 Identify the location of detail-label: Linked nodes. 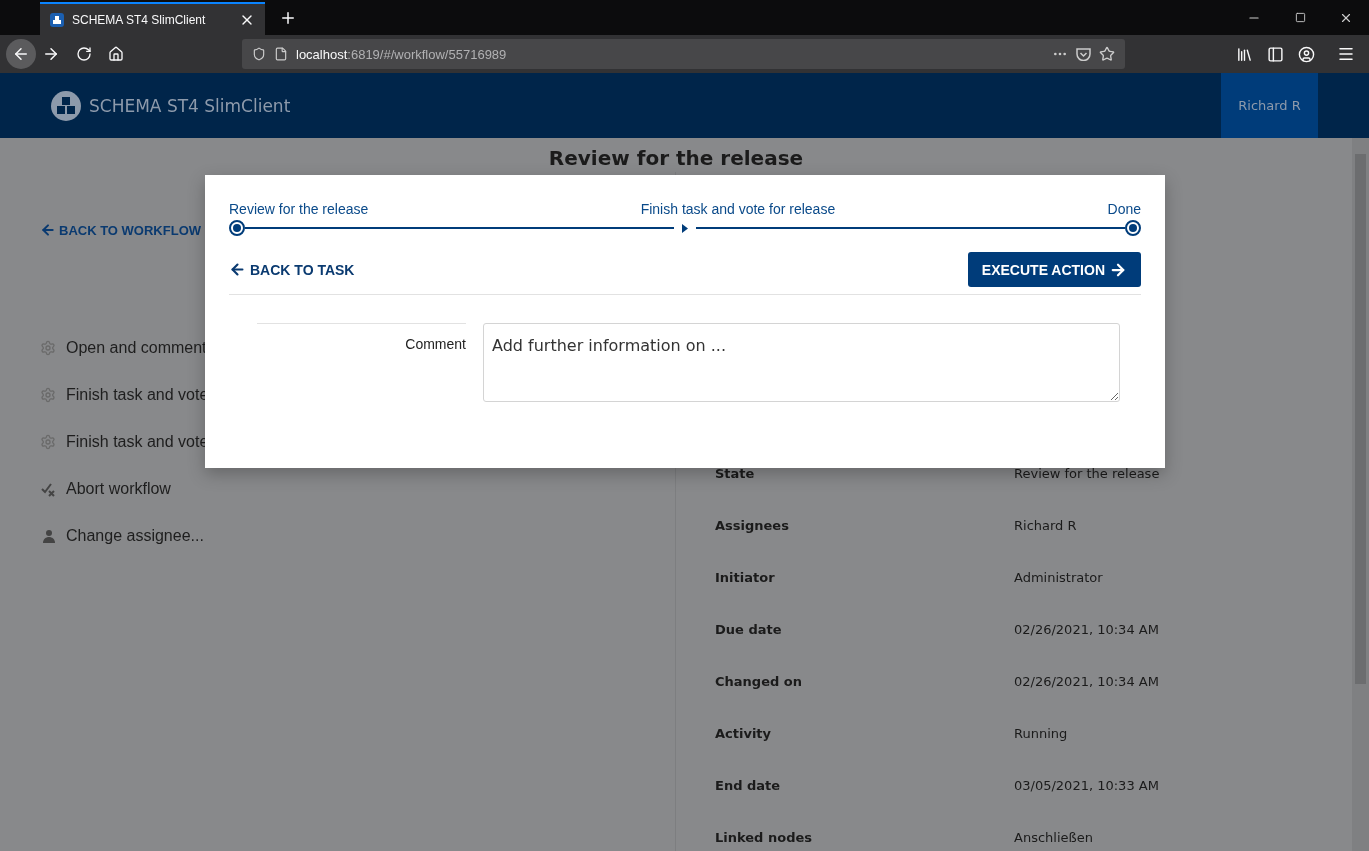
(764, 838).